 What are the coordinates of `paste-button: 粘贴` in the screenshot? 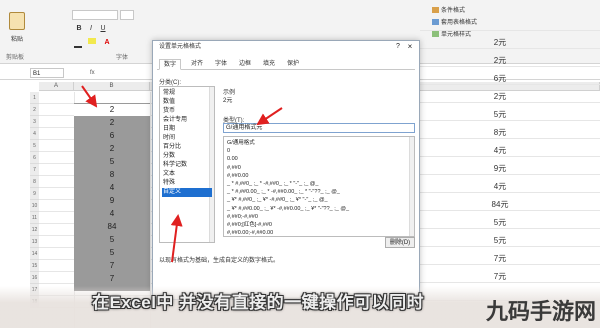 It's located at (17, 27).